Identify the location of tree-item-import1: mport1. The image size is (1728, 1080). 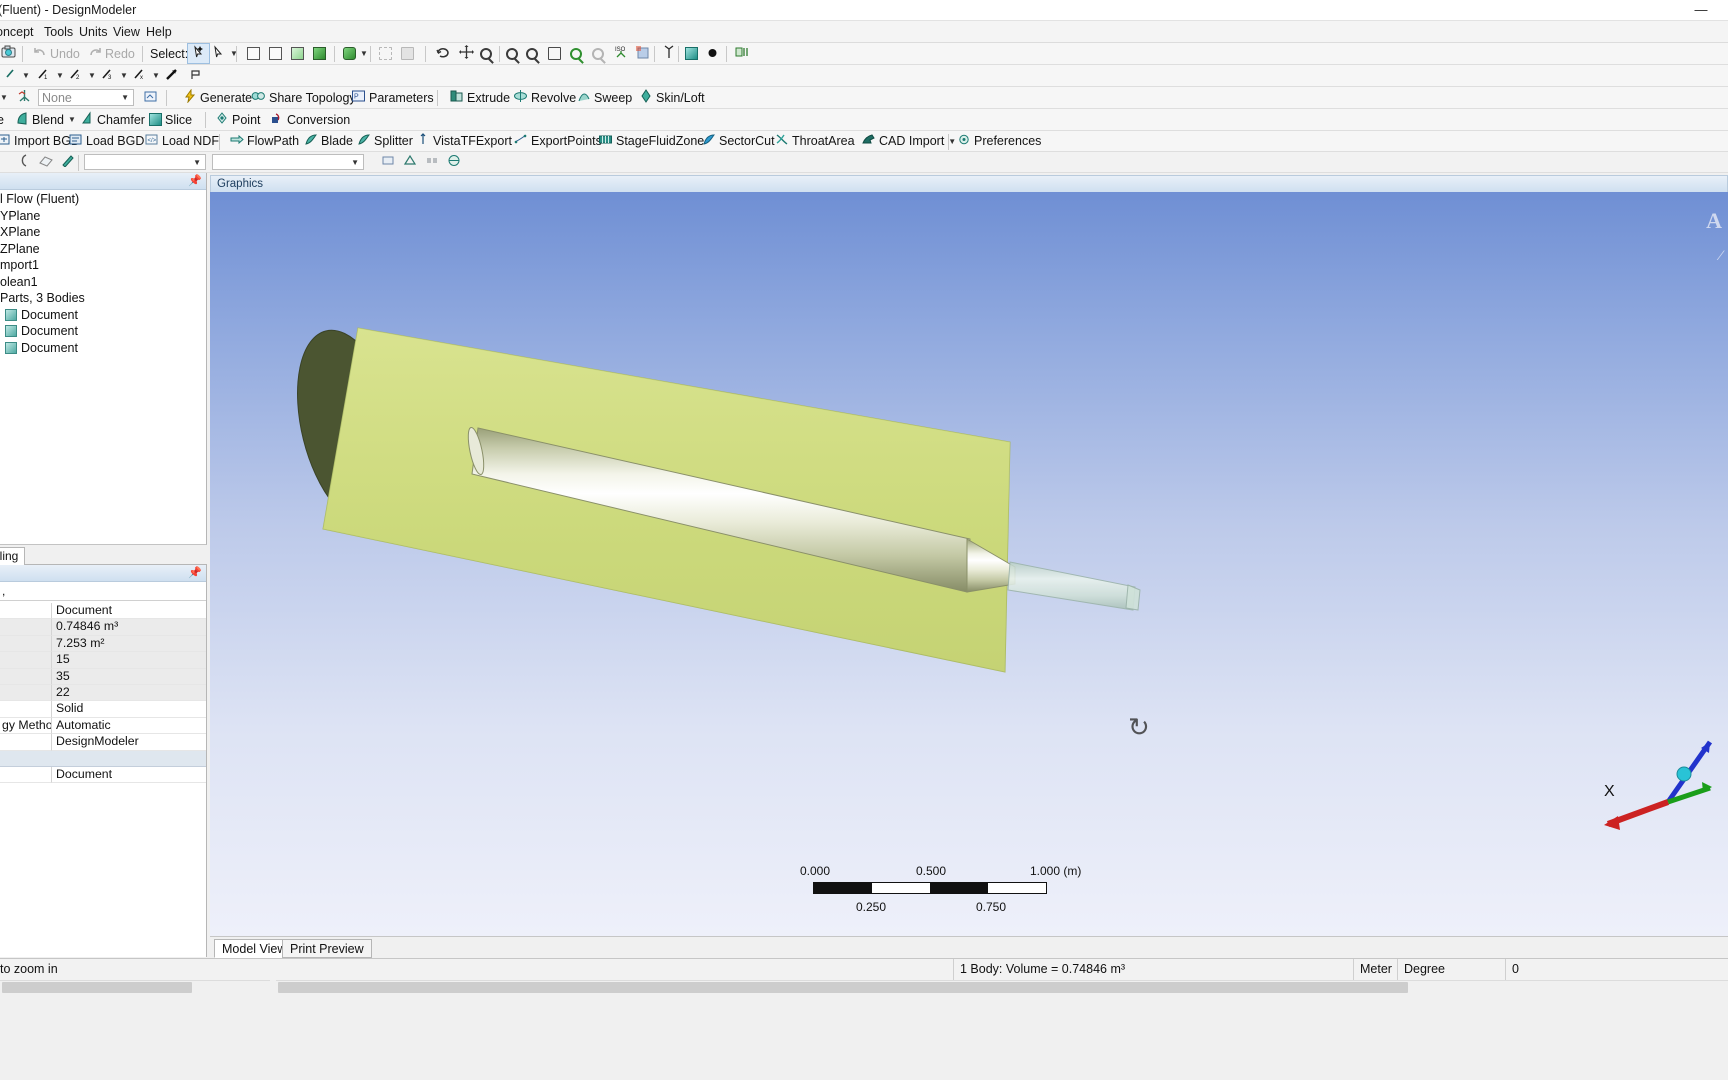
(103, 265).